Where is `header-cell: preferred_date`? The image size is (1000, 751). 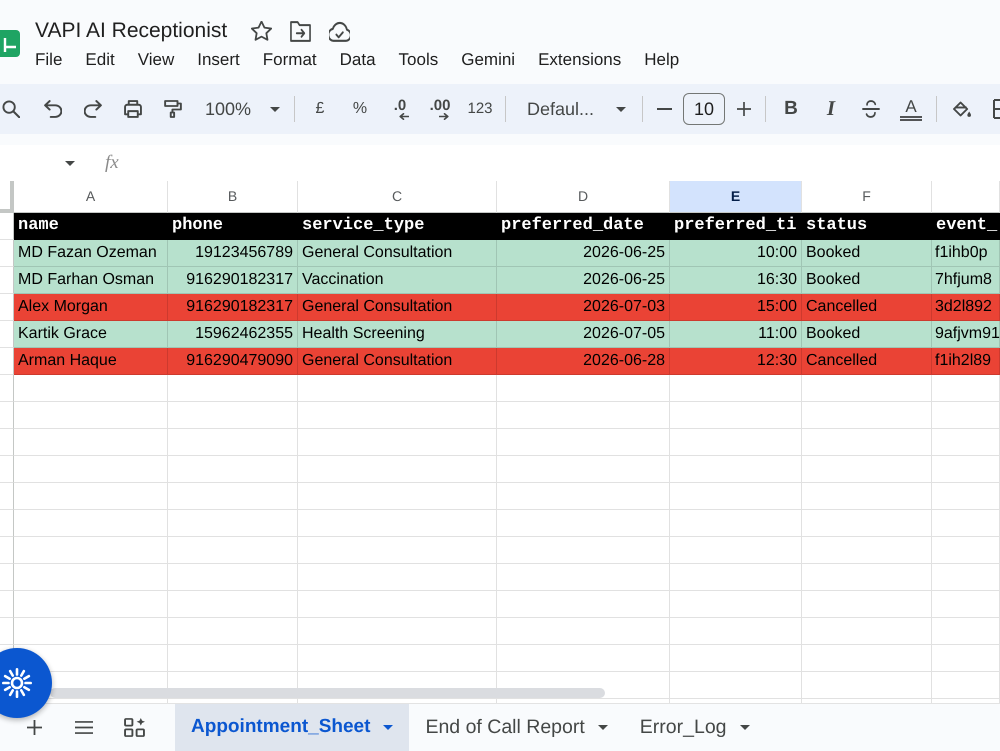 header-cell: preferred_date is located at coordinates (583, 226).